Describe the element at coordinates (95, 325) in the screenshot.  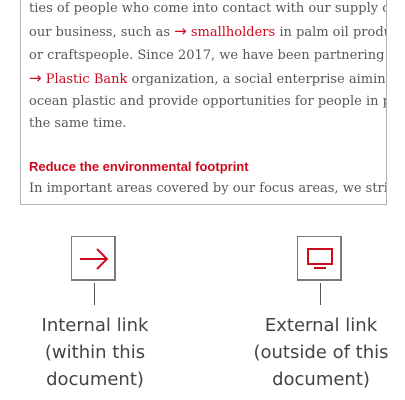
I see `internal-label-line-1: Internal link` at that location.